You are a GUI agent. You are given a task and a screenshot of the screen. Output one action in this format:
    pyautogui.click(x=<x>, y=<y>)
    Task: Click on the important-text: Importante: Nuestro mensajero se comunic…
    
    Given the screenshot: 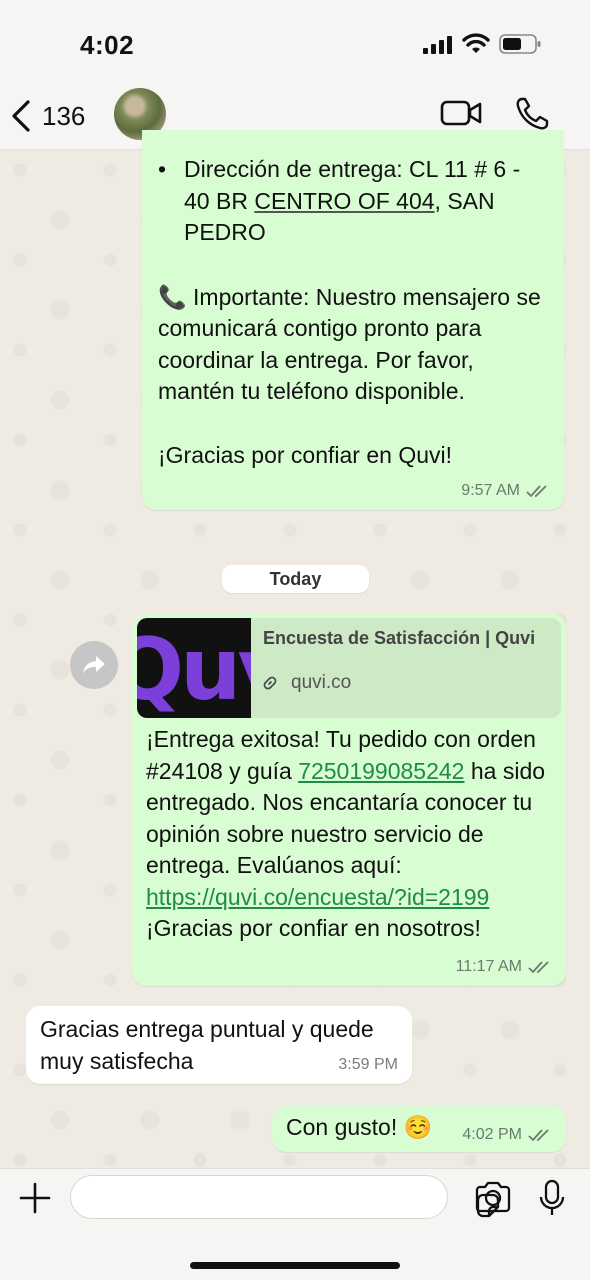 What is the action you would take?
    pyautogui.click(x=349, y=344)
    